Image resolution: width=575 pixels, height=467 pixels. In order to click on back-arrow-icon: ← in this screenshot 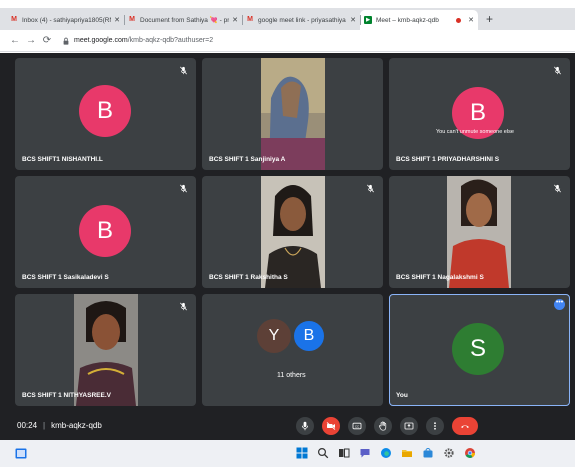, I will do `click(15, 40)`.